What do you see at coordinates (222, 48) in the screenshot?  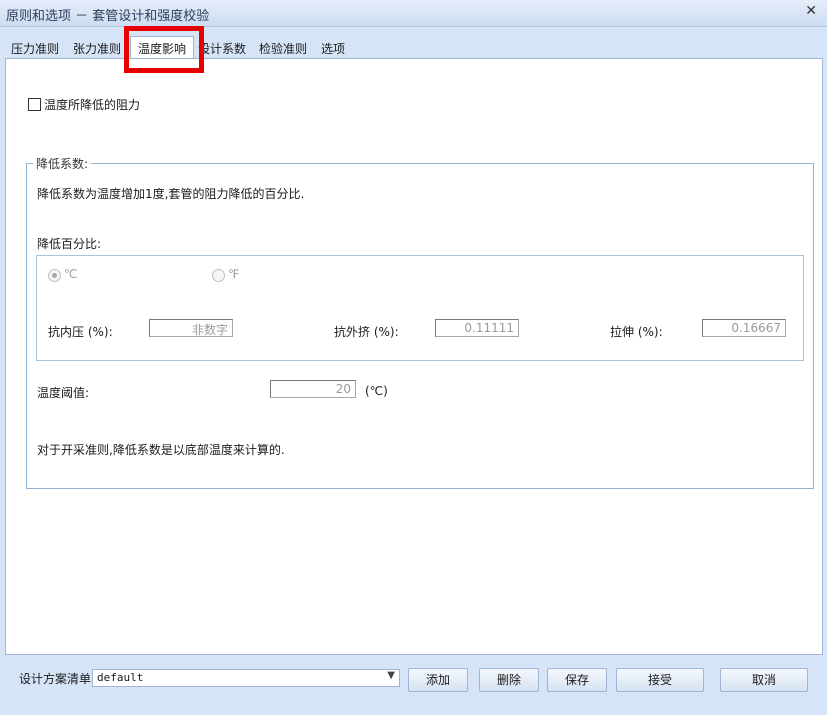 I see `tab-design-factors: 设计系数` at bounding box center [222, 48].